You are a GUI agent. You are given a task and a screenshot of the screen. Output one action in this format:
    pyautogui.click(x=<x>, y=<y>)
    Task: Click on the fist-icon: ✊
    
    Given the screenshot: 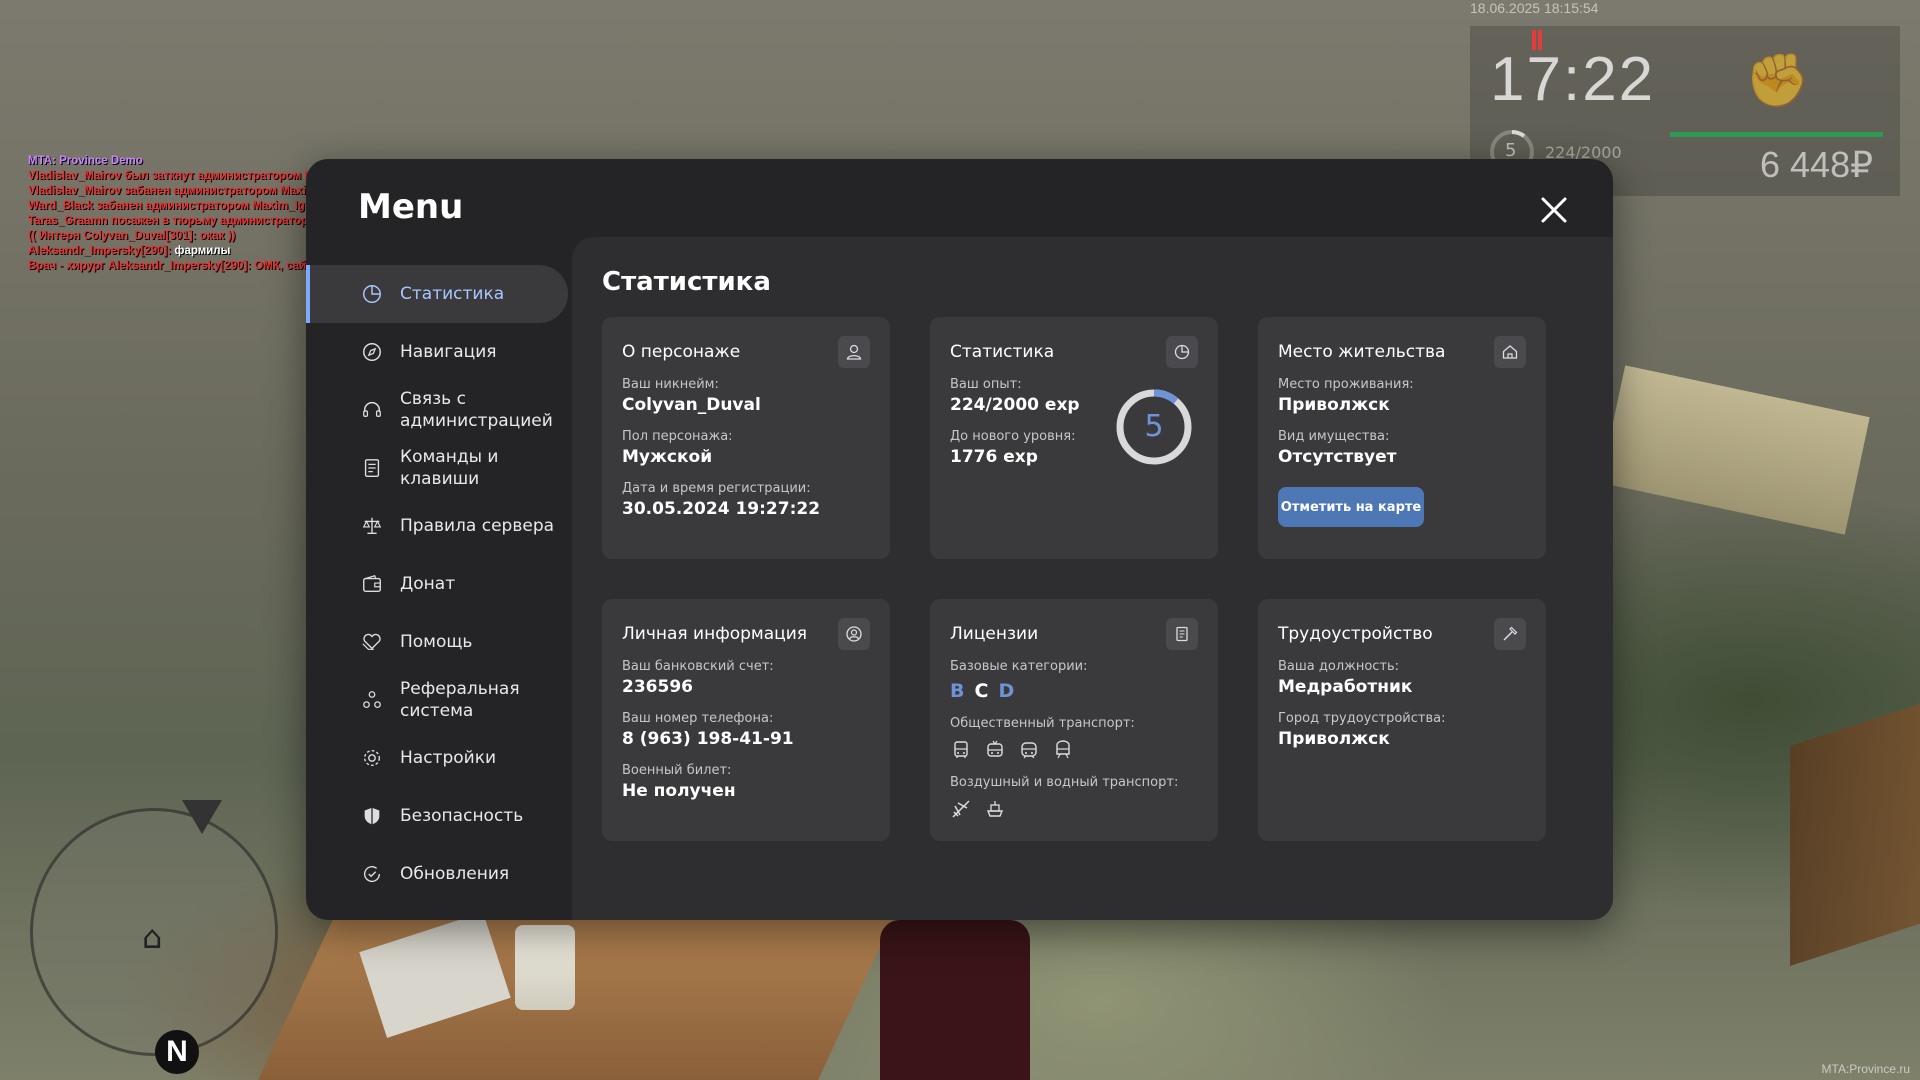 What is the action you would take?
    pyautogui.click(x=1777, y=81)
    